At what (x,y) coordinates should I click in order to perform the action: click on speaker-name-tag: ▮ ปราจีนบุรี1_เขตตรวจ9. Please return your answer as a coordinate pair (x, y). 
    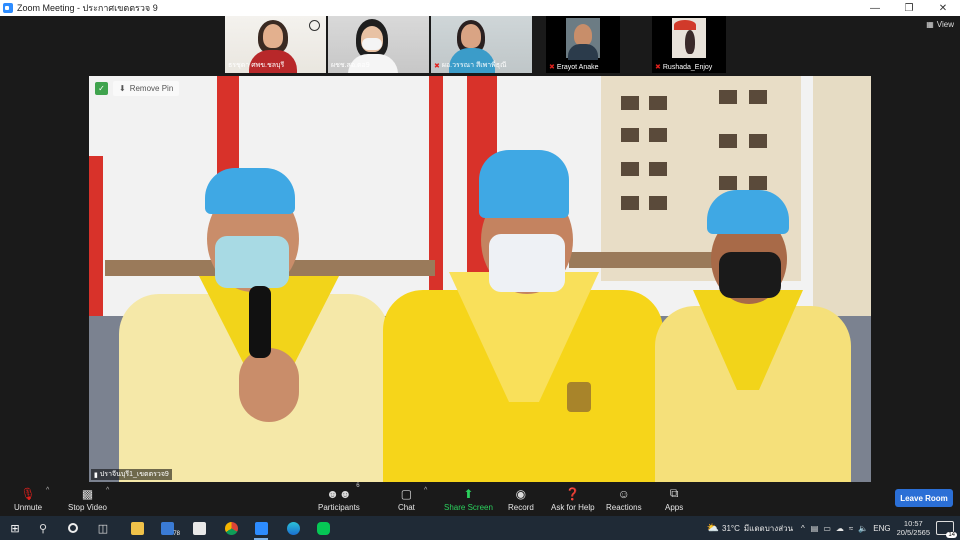
    Looking at the image, I should click on (131, 474).